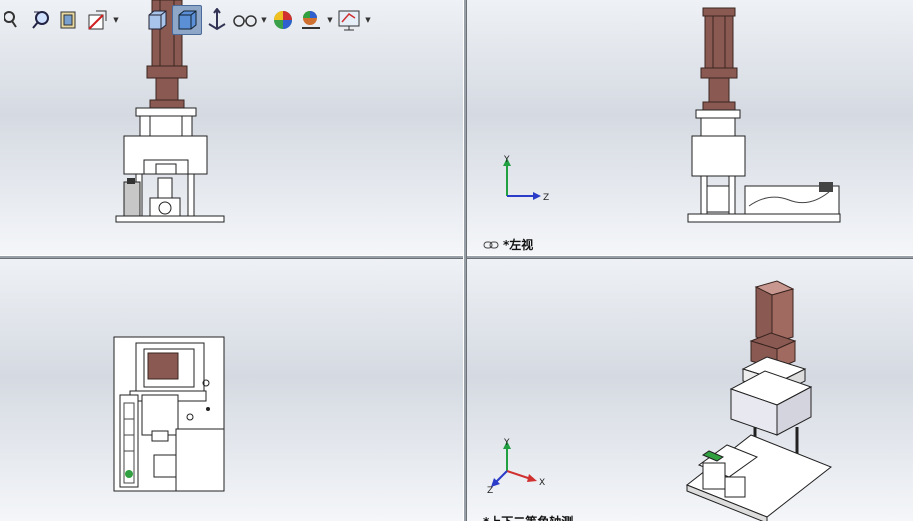 This screenshot has width=913, height=521. I want to click on view-orientation-icon, so click(157, 20).